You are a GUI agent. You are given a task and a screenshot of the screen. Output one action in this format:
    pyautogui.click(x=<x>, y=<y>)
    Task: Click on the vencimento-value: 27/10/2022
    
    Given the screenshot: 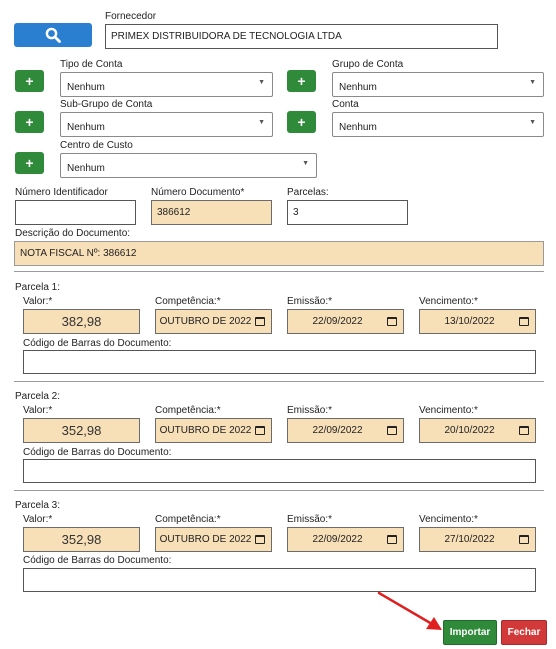 What is the action you would take?
    pyautogui.click(x=469, y=539)
    